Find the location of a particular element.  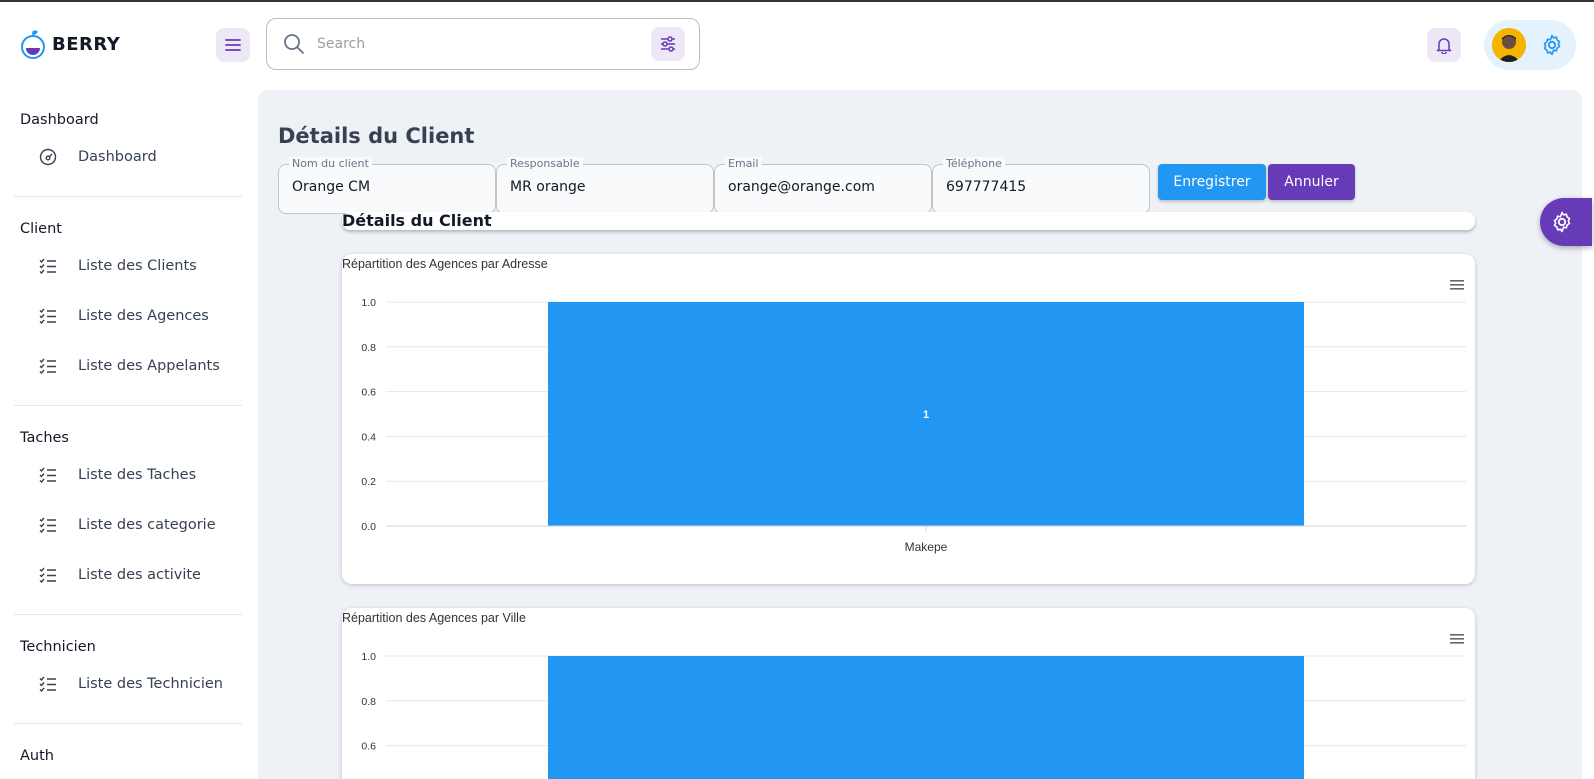

sidebar-item-agences: Liste des Agences is located at coordinates (128, 316).